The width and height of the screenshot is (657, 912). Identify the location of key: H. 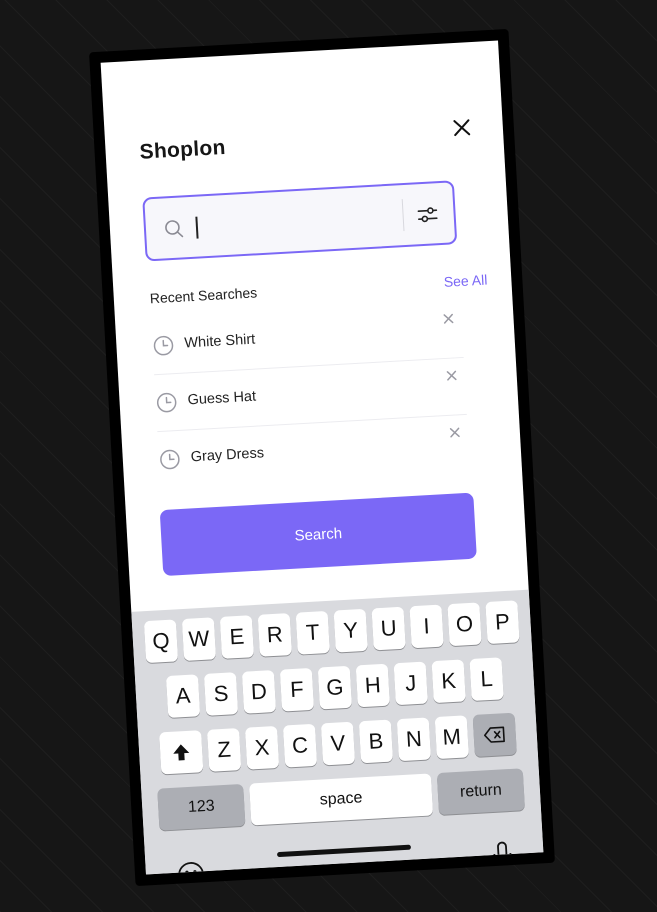
(372, 685).